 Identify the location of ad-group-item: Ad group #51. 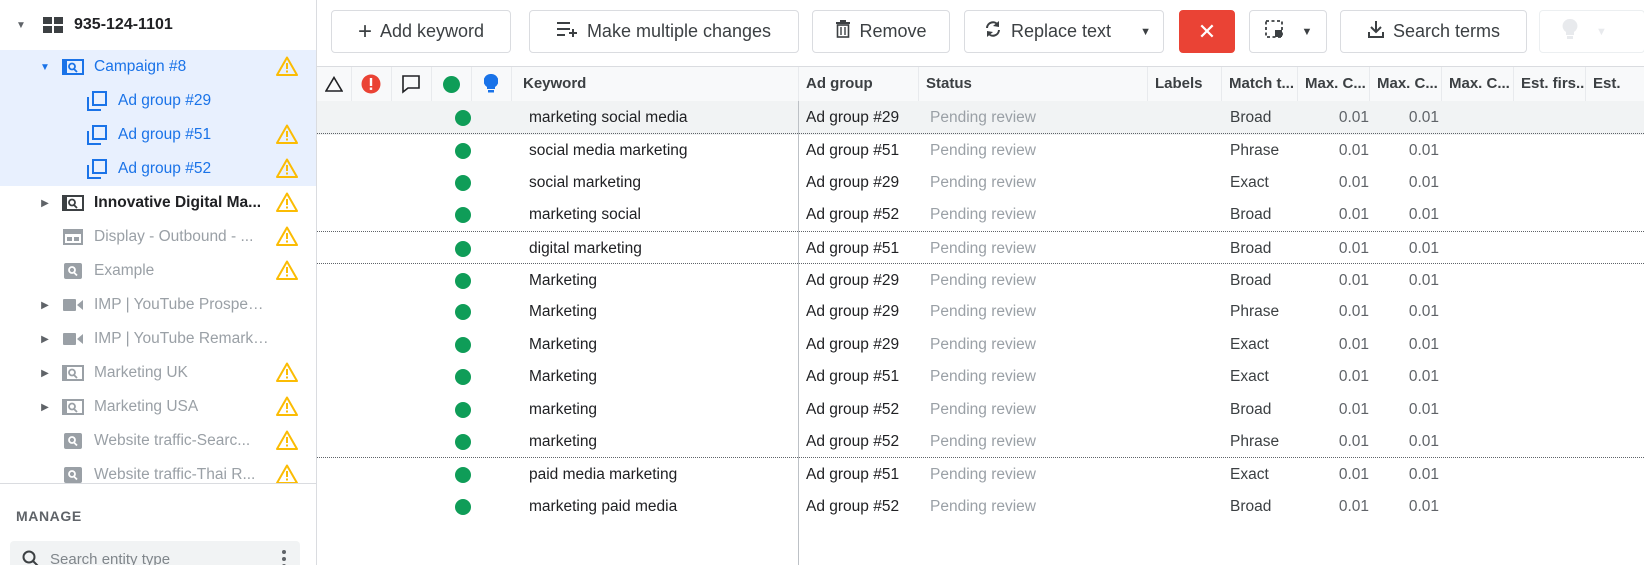
(158, 135).